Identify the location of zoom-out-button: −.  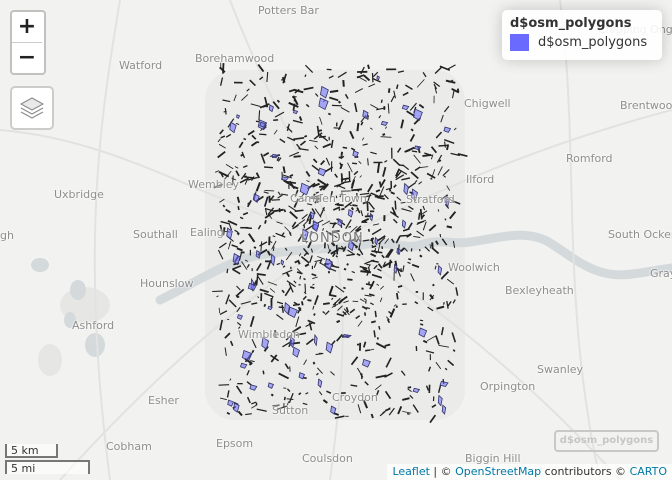
(27, 57).